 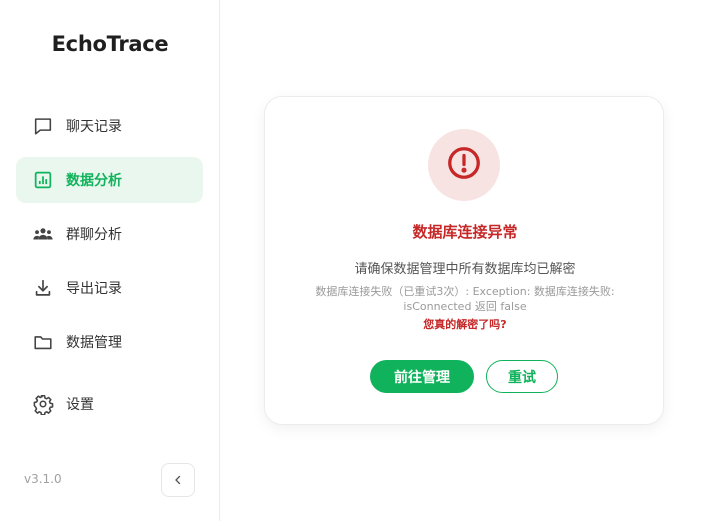 What do you see at coordinates (43, 234) in the screenshot?
I see `group-icon` at bounding box center [43, 234].